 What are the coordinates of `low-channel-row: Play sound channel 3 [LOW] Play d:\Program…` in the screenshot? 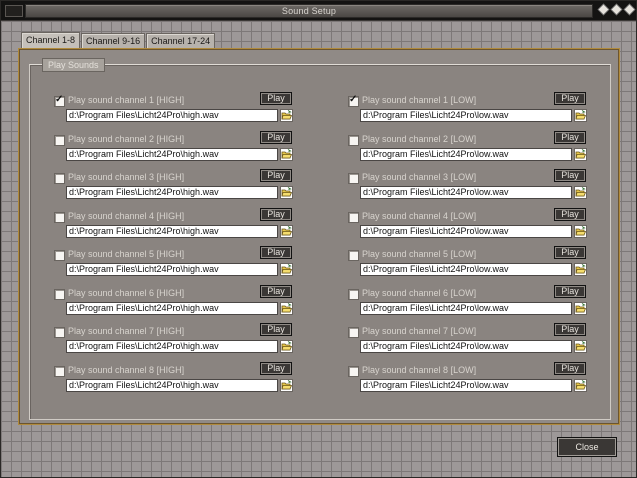 It's located at (479, 187).